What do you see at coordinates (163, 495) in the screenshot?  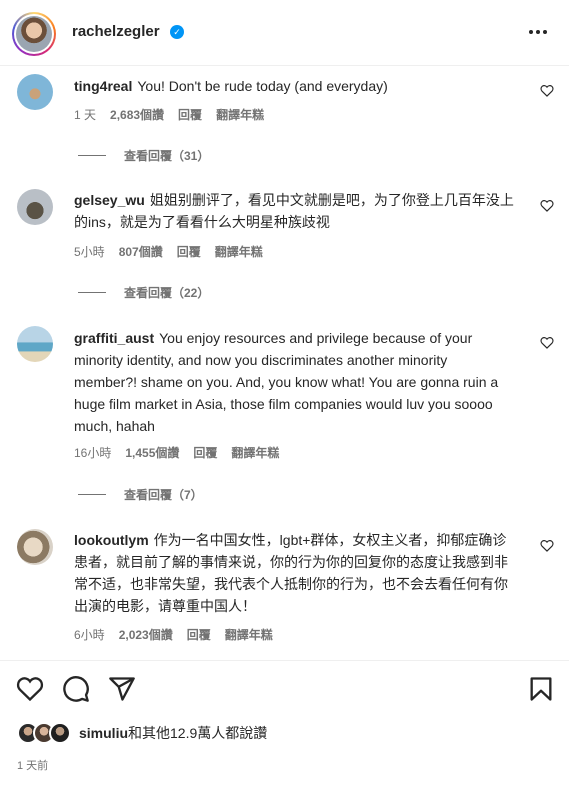 I see `view-replies-label: 查看回覆（7）` at bounding box center [163, 495].